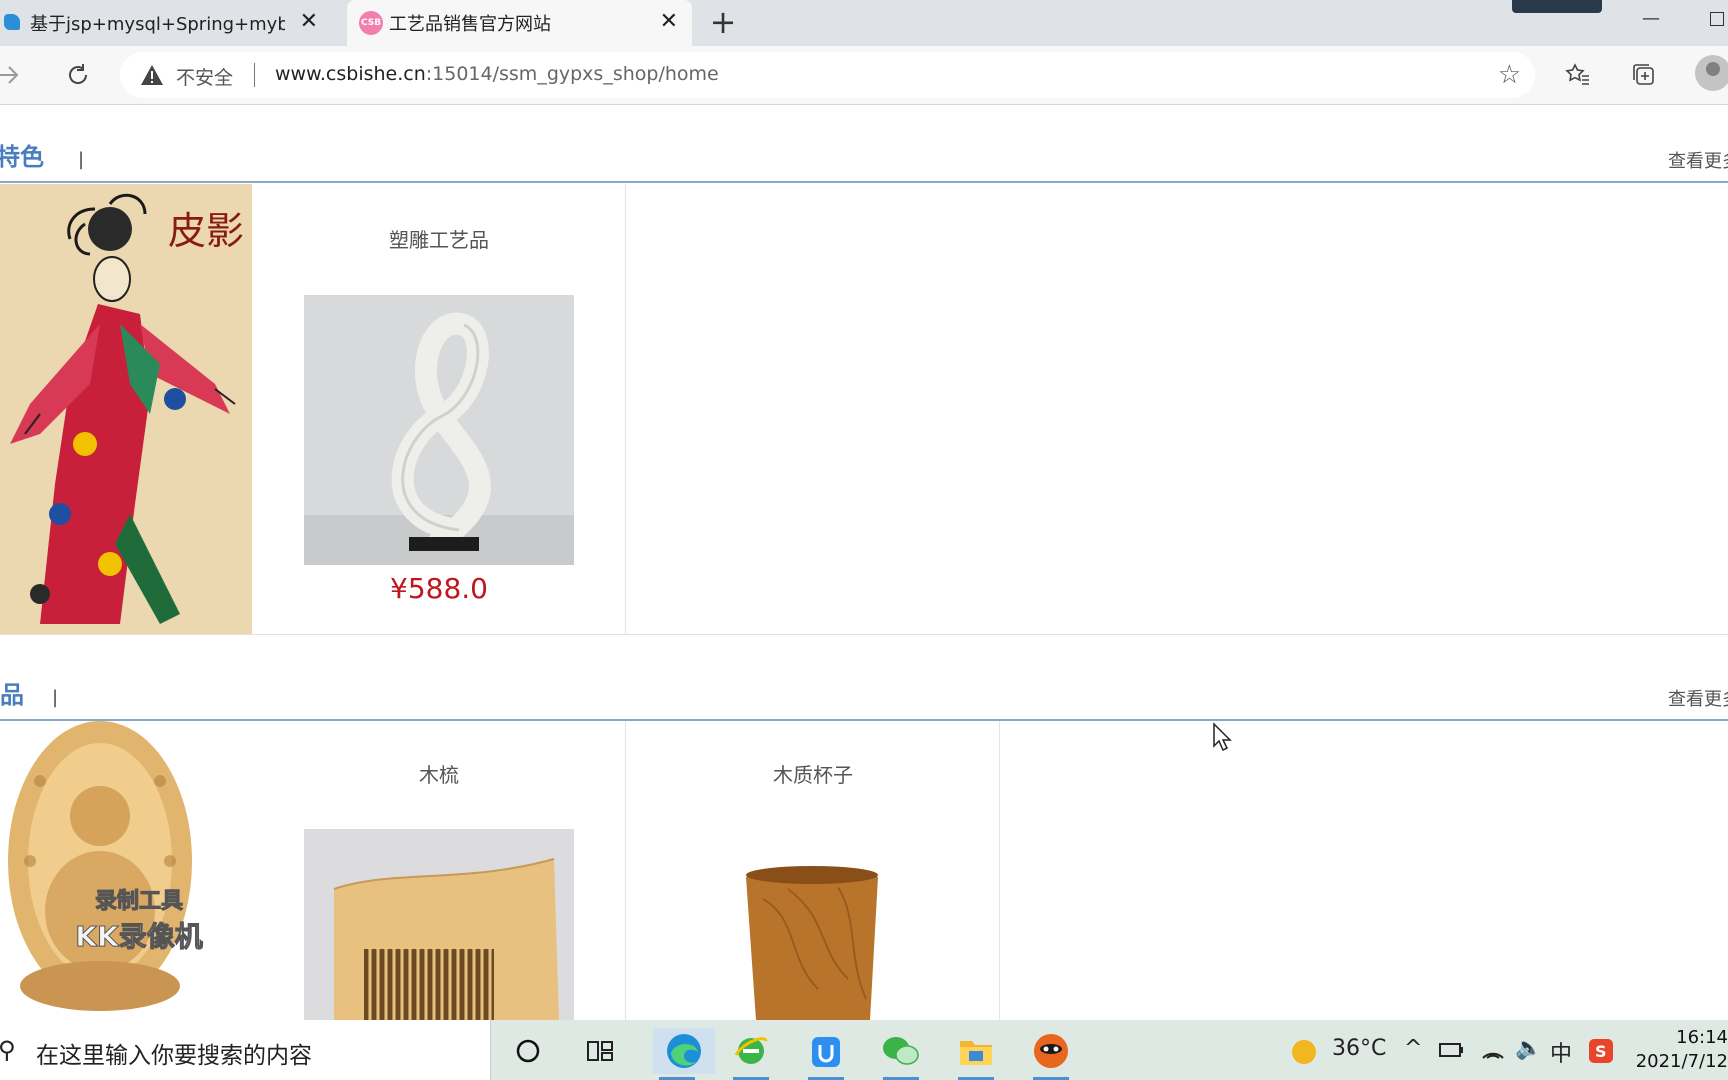 This screenshot has height=1080, width=1728. Describe the element at coordinates (723, 23) in the screenshot. I see `new-tab-button: +` at that location.